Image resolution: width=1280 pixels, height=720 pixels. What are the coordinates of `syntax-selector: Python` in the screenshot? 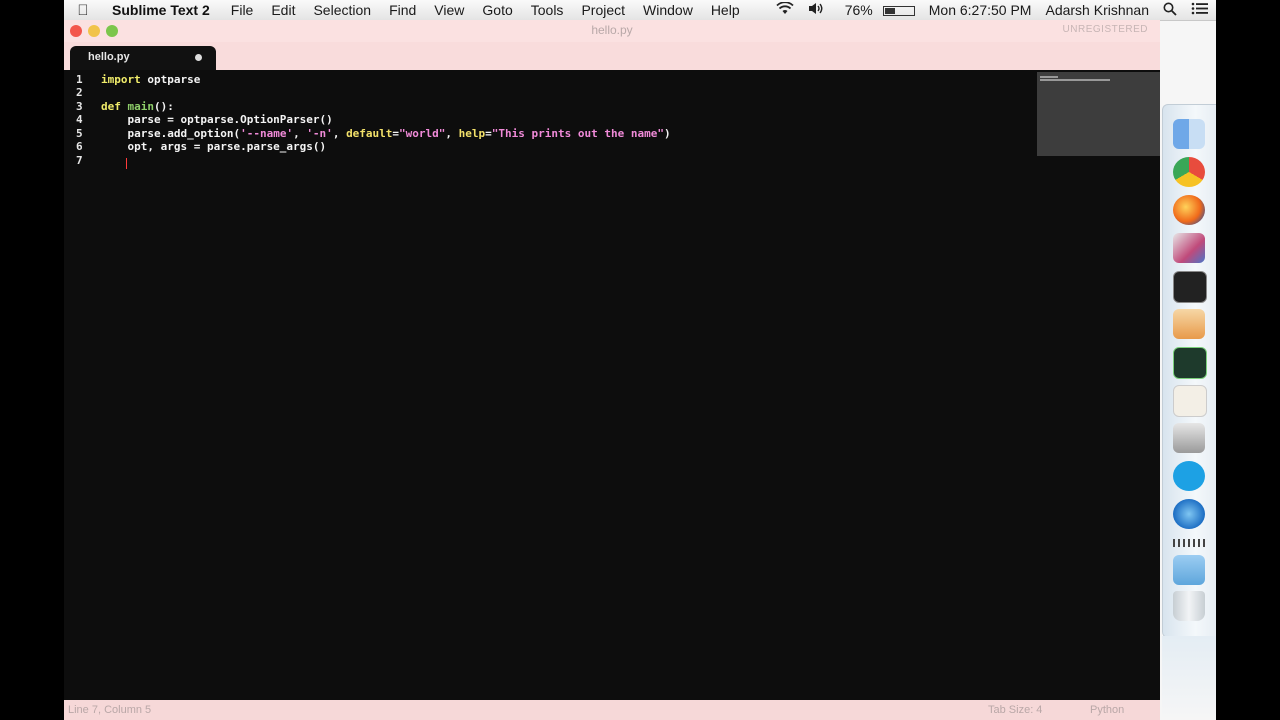 It's located at (1107, 710).